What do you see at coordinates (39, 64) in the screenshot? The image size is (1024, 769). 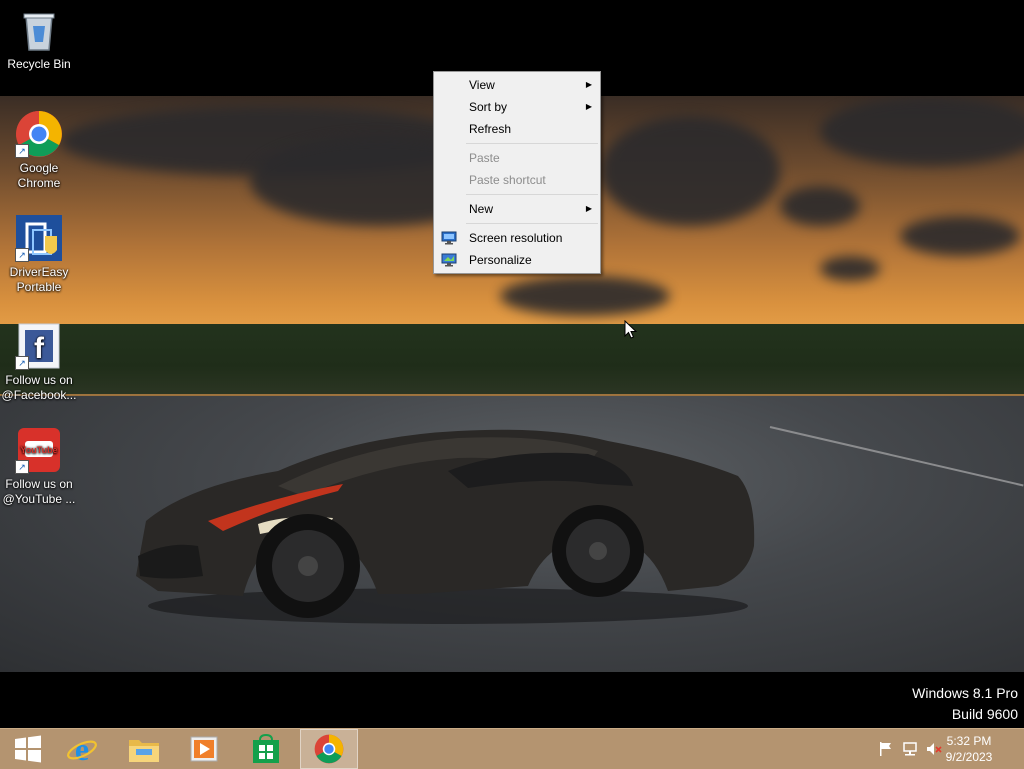 I see `desktop-icon-label: Recycle Bin` at bounding box center [39, 64].